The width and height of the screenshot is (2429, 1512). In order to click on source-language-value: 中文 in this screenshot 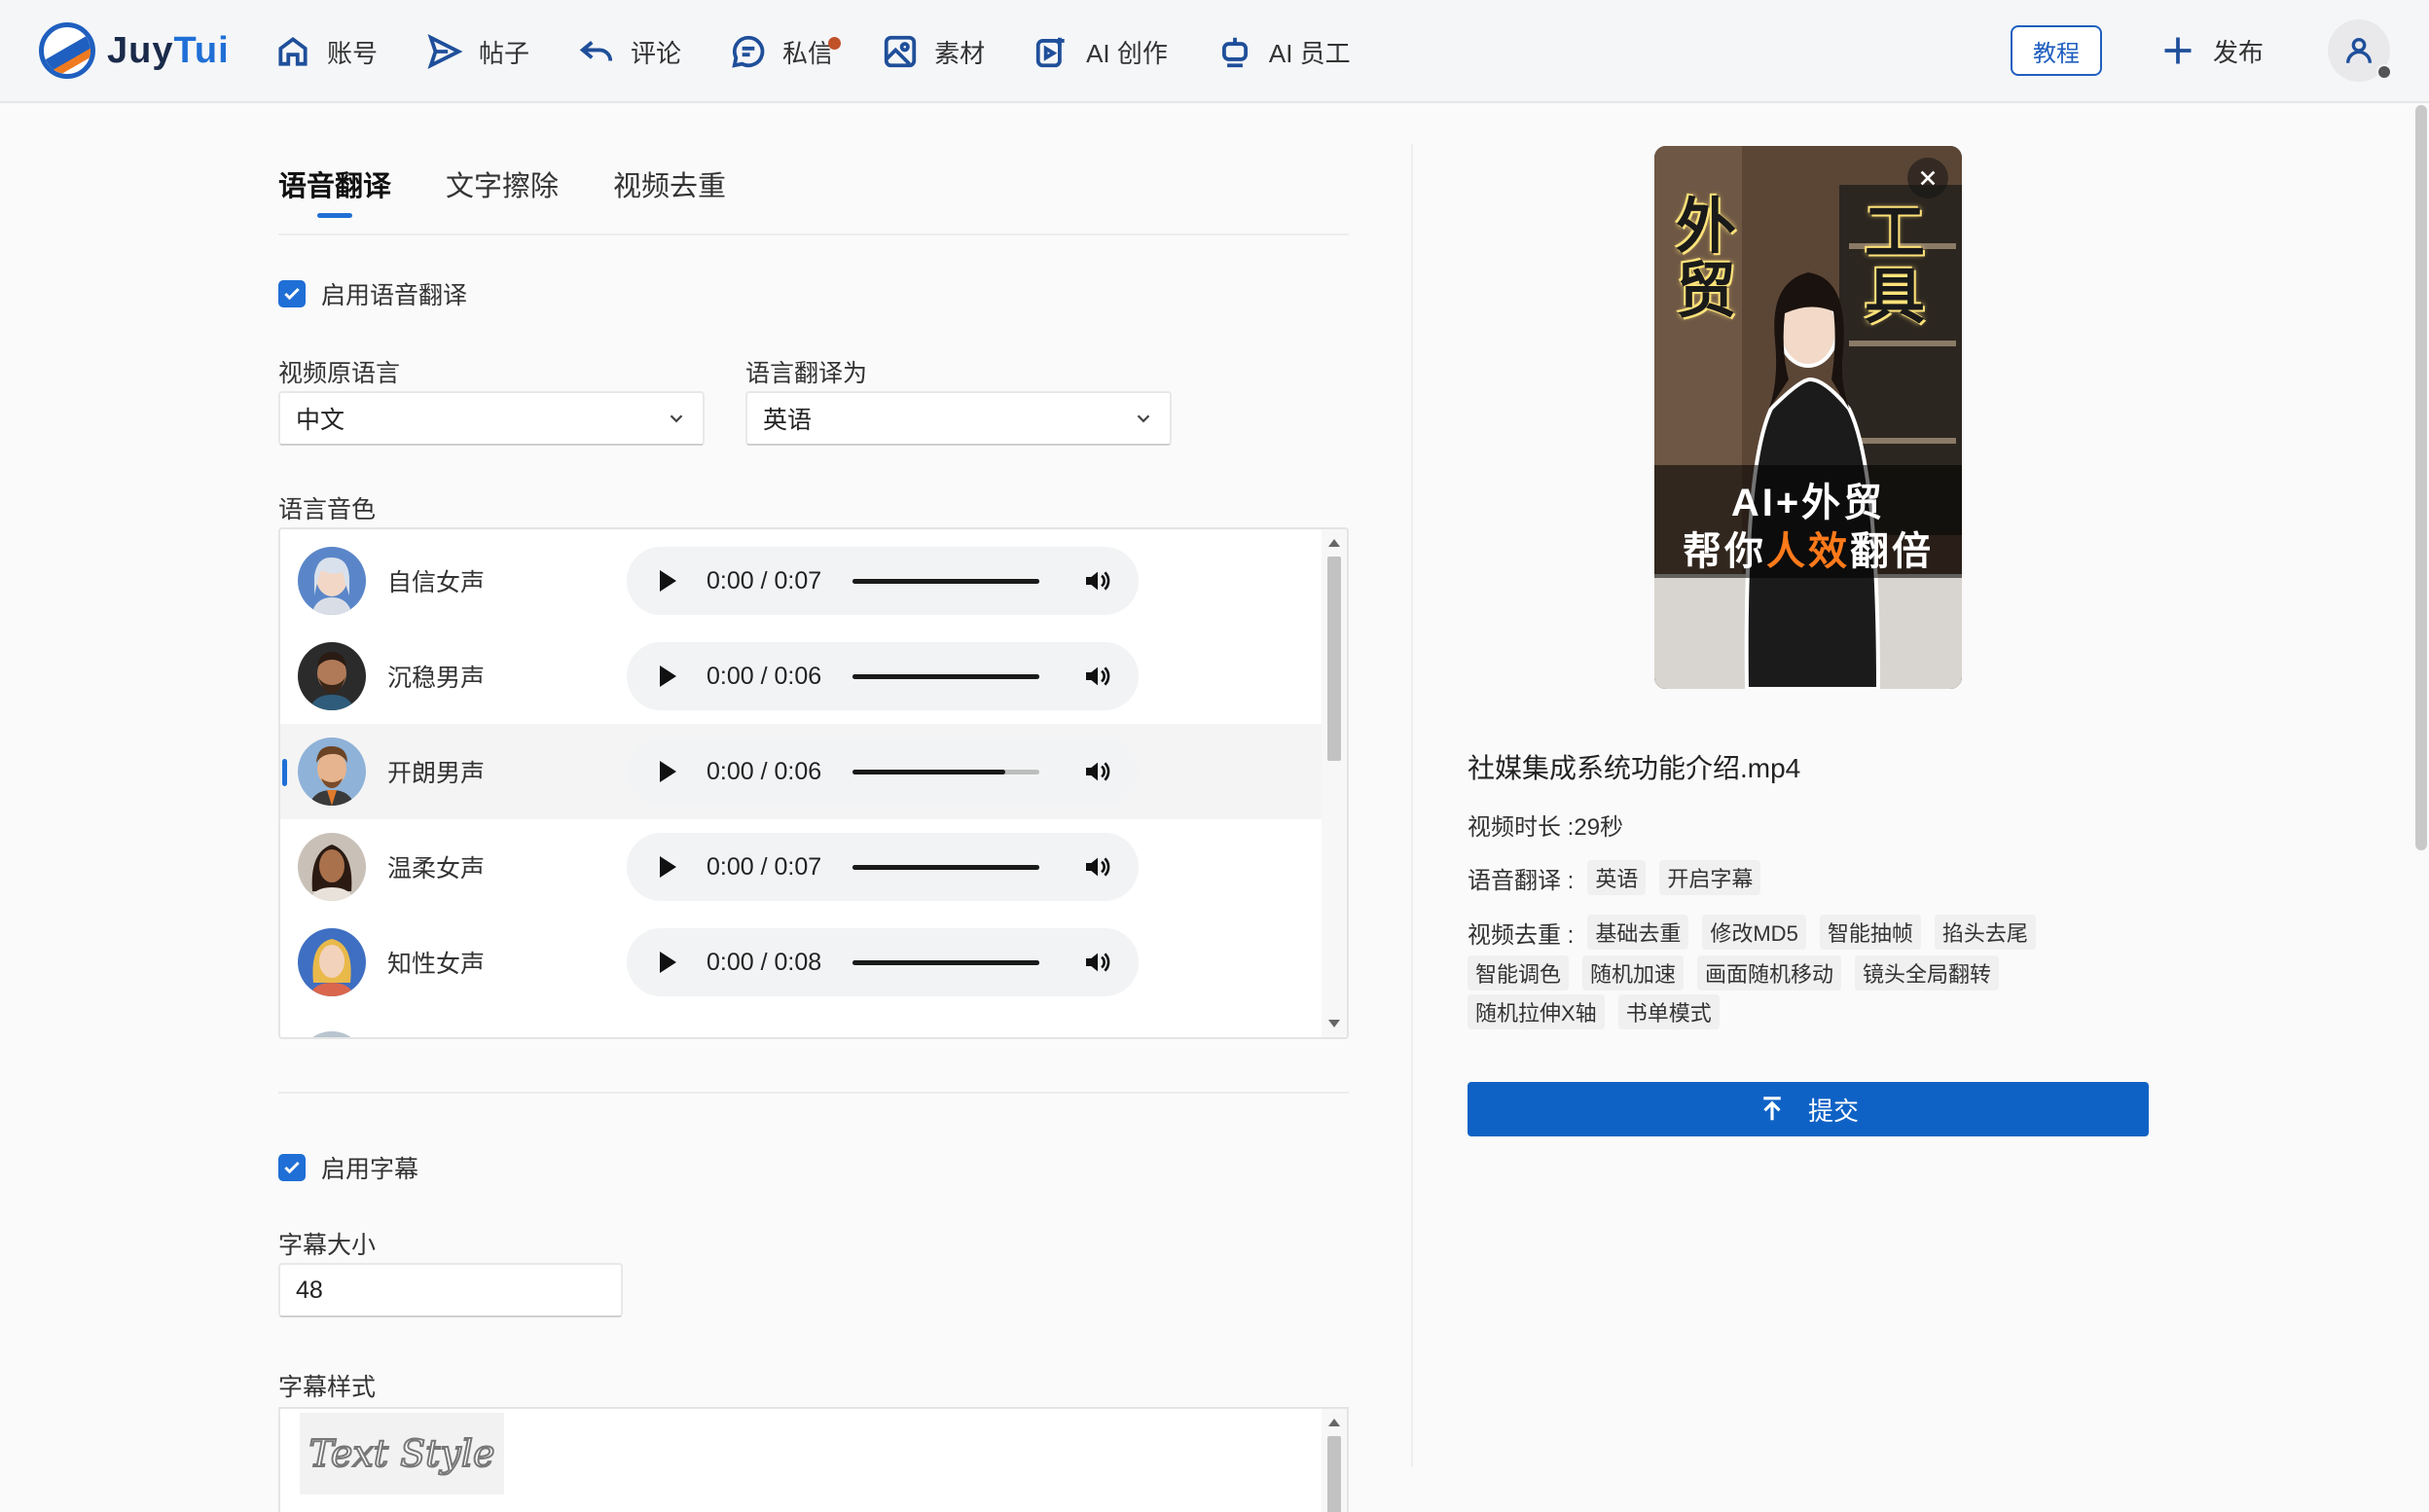, I will do `click(320, 420)`.